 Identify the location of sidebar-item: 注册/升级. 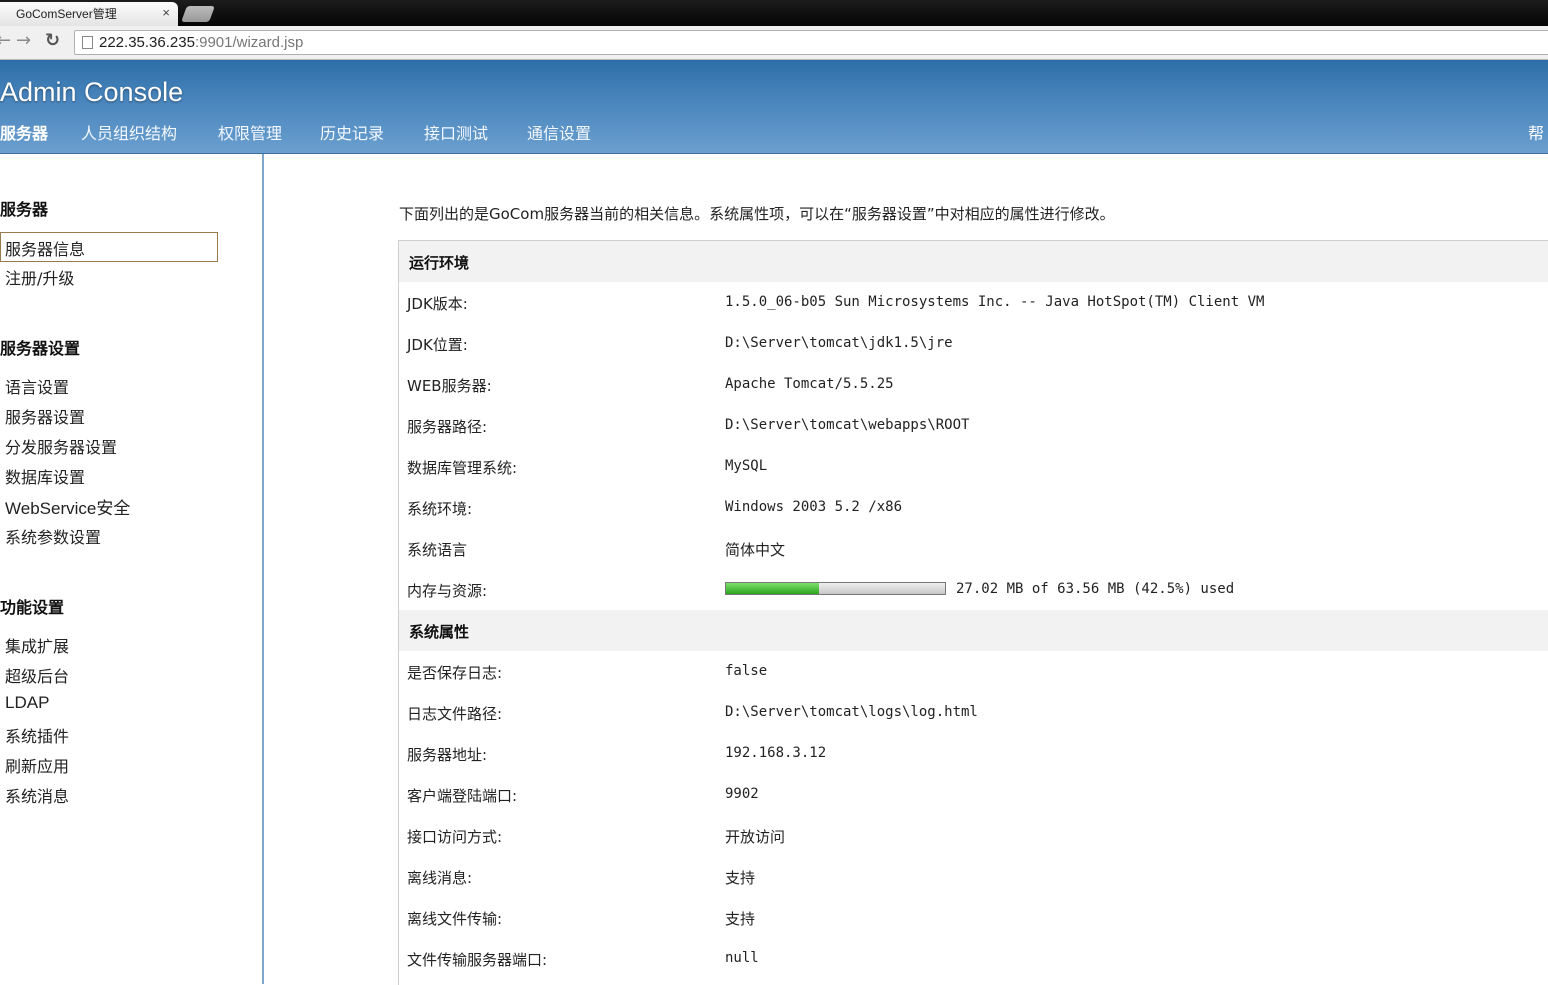
(109, 277).